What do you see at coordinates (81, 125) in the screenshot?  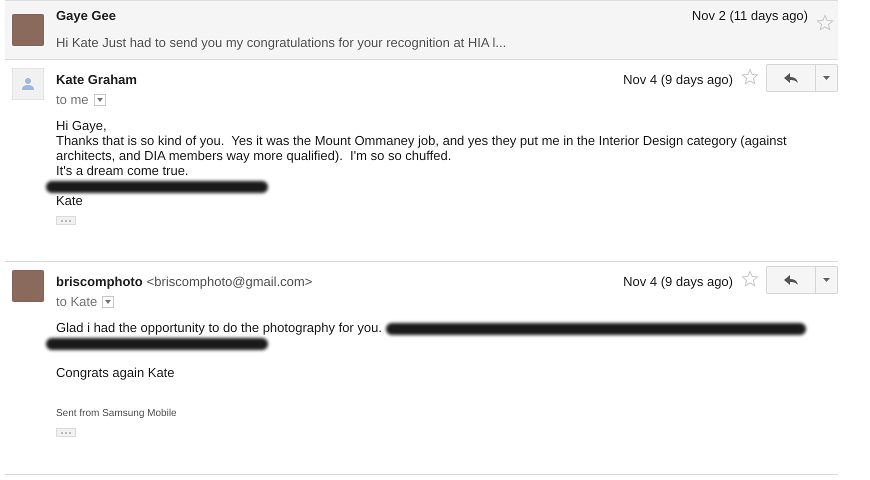 I see `message-text: Hi Gaye,` at bounding box center [81, 125].